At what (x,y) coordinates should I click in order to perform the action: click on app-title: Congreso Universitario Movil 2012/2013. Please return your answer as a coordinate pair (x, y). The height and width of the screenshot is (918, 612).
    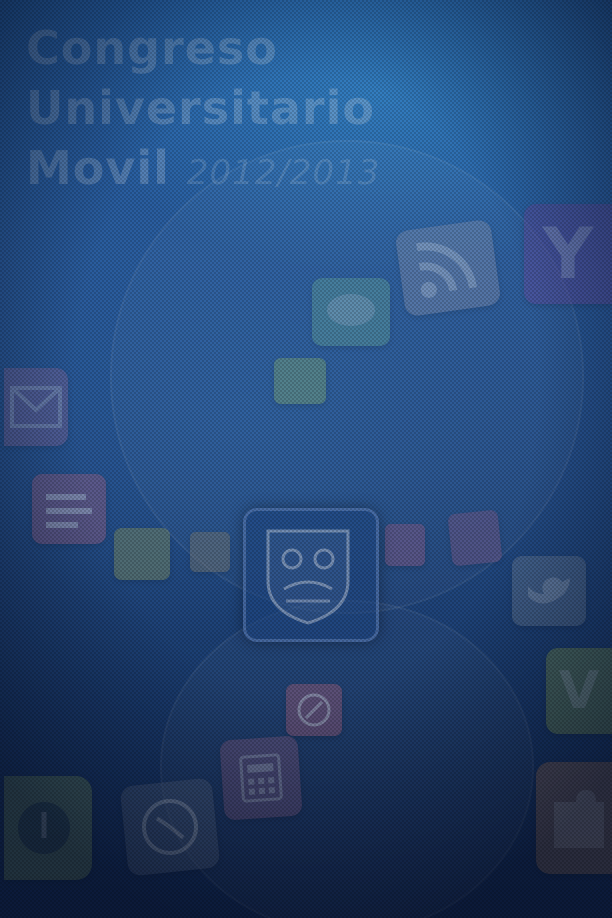
    Looking at the image, I should click on (203, 110).